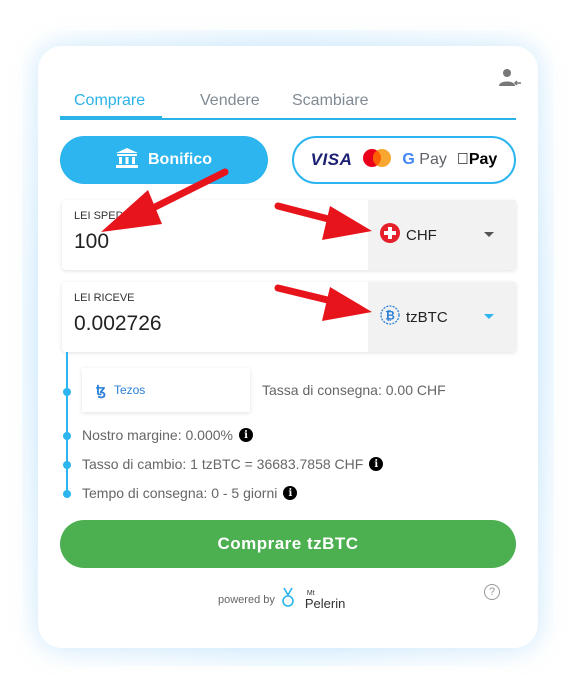 The image size is (576, 696). I want to click on bank-transfer-button: Bonifico, so click(164, 160).